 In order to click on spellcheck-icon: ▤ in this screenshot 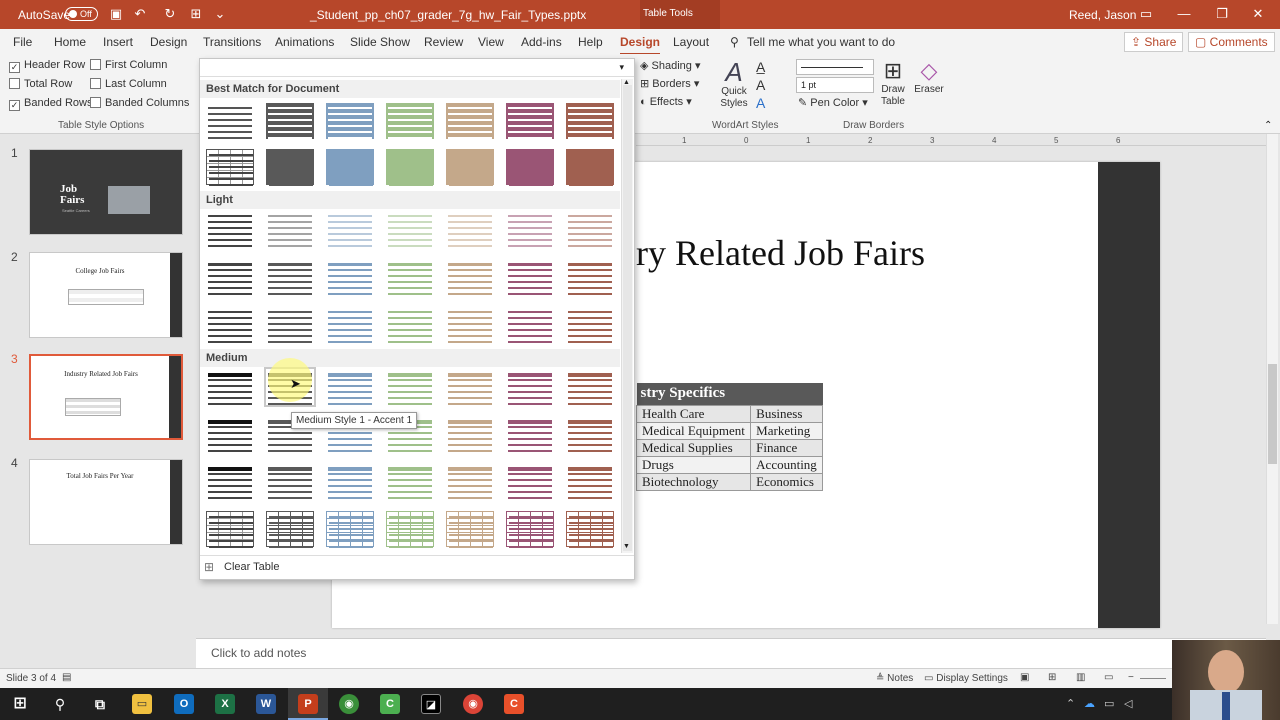, I will do `click(66, 677)`.